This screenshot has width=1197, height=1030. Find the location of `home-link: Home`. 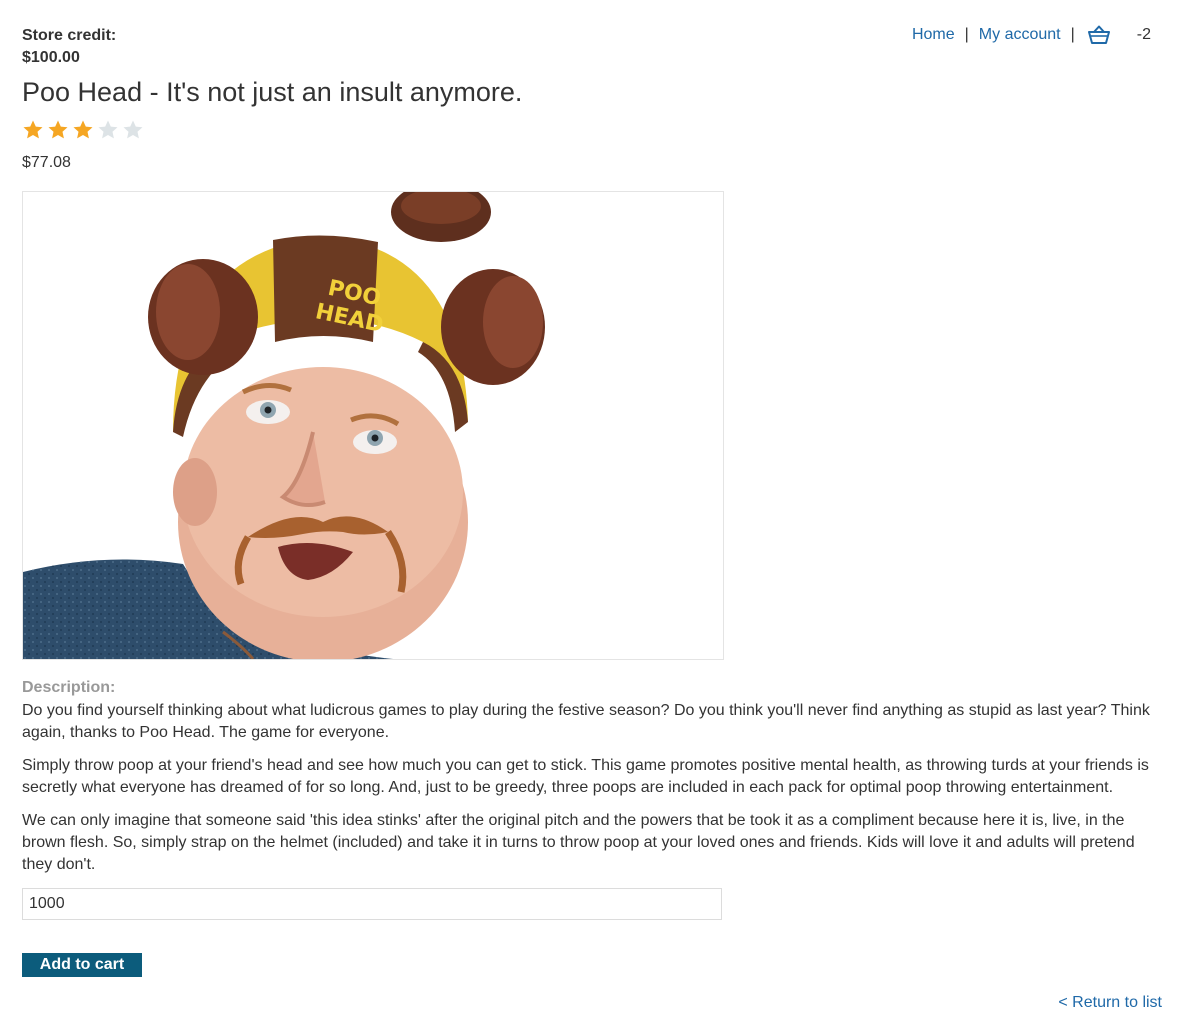

home-link: Home is located at coordinates (933, 35).